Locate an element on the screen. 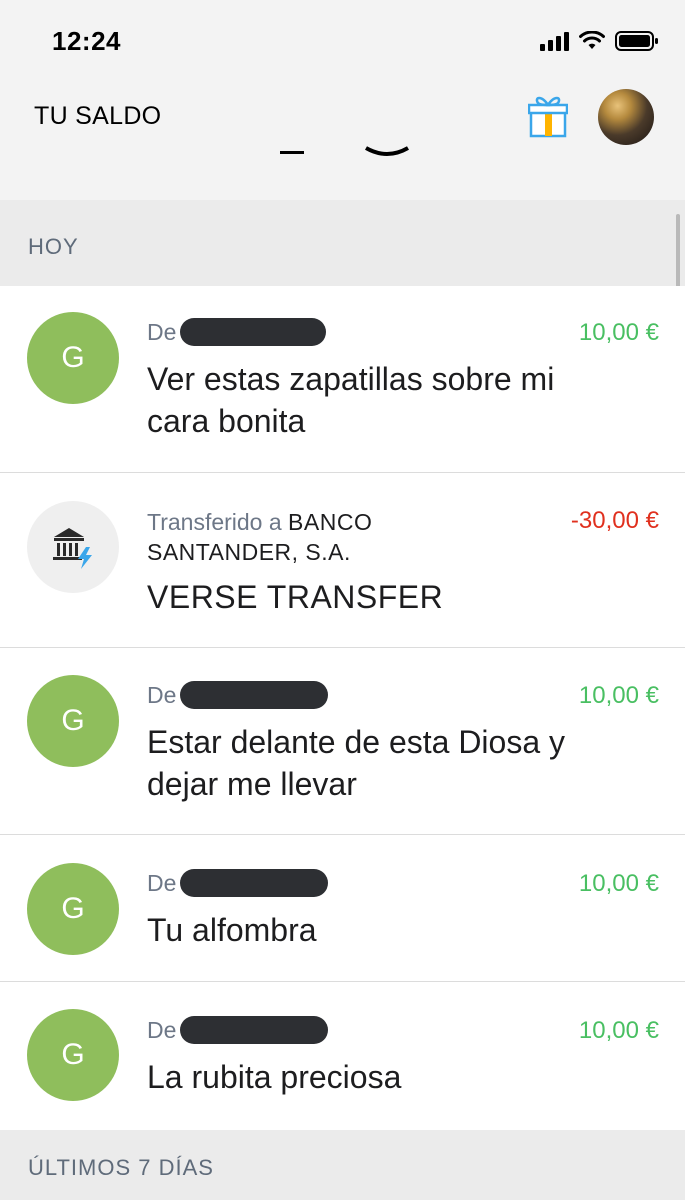 This screenshot has width=685, height=1200. bank-icon is located at coordinates (72, 548).